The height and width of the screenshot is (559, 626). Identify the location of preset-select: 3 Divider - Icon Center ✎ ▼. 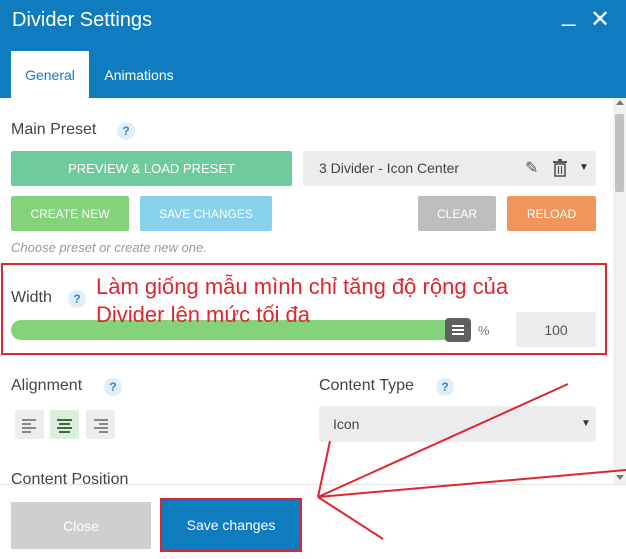
(449, 168).